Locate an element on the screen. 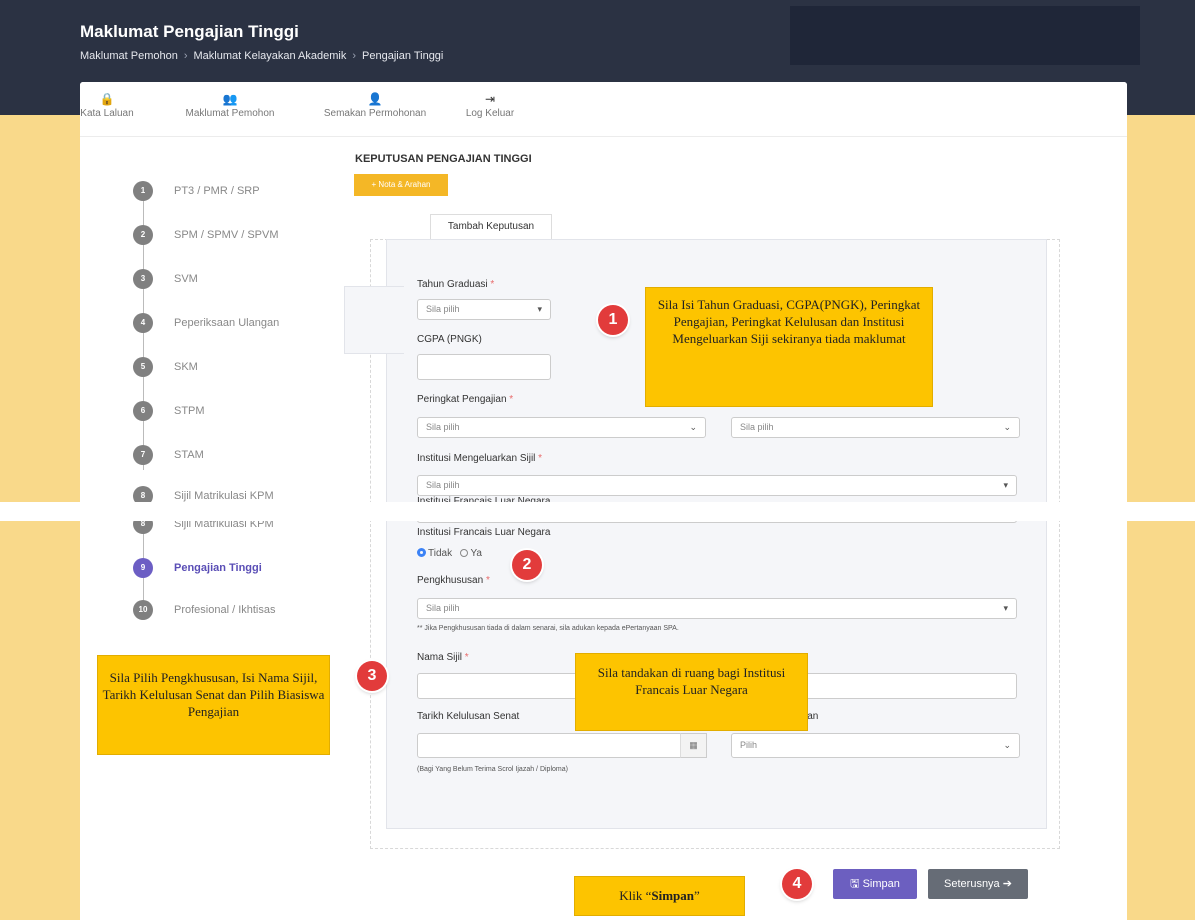 Image resolution: width=1195 pixels, height=920 pixels. simpan-button: 🖫 Simpan is located at coordinates (875, 884).